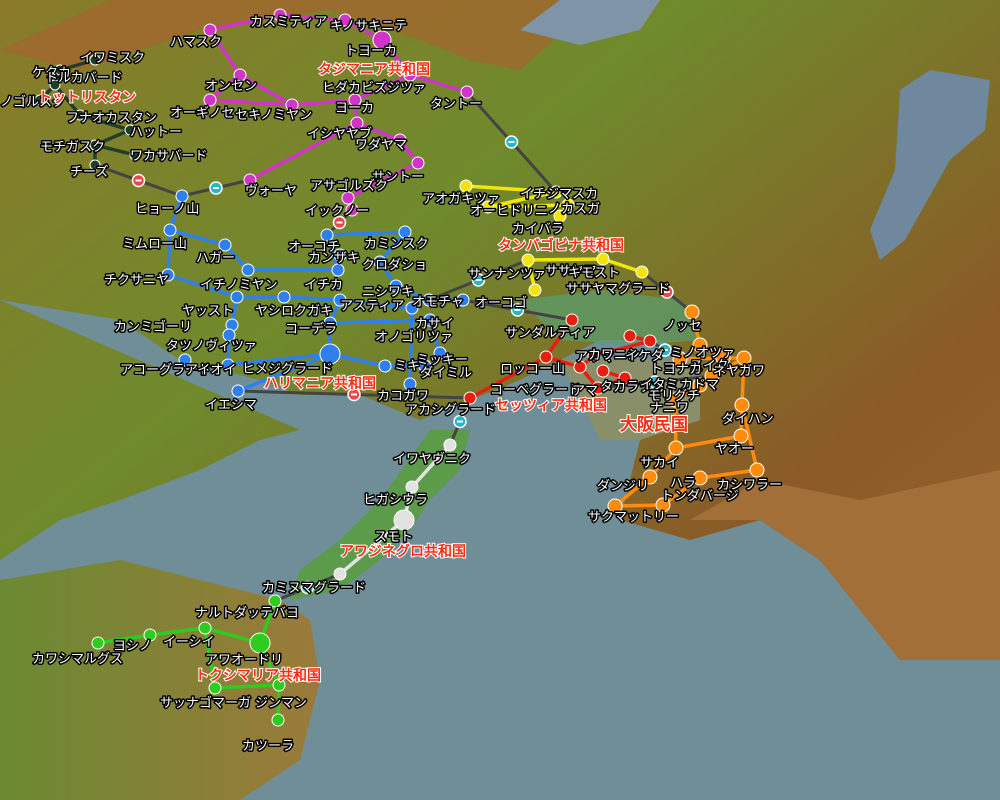  Describe the element at coordinates (403, 551) in the screenshot. I see `country-label-awaji: アワジネグロ共和国` at that location.